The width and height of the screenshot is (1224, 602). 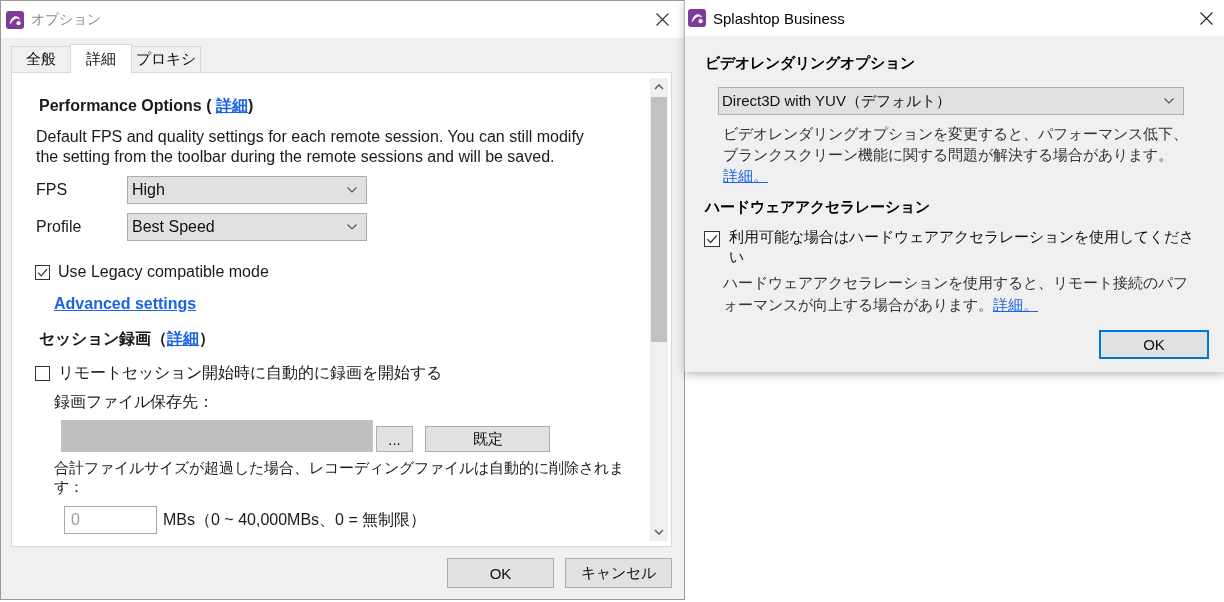 I want to click on window-title: Splashtop Business, so click(x=779, y=18).